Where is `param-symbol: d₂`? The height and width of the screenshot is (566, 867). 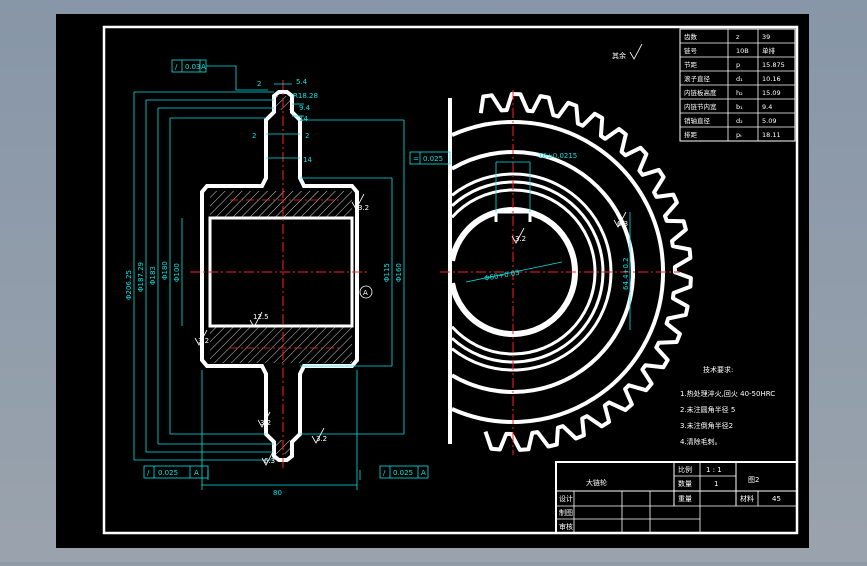
param-symbol: d₂ is located at coordinates (739, 121).